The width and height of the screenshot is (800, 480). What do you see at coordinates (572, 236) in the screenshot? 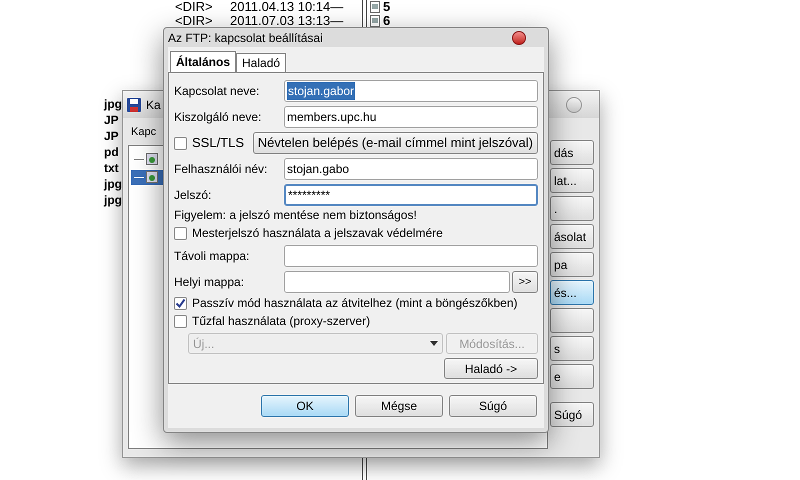
I see `side-button: ásolat` at bounding box center [572, 236].